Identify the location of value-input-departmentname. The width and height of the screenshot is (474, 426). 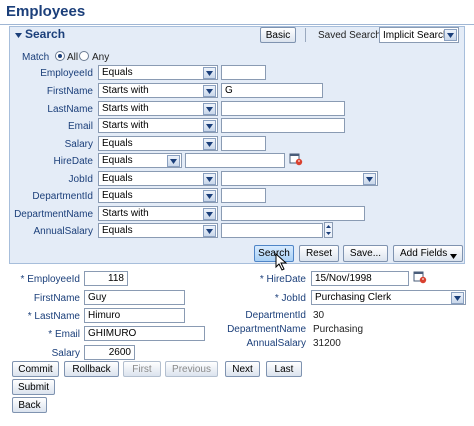
(293, 213).